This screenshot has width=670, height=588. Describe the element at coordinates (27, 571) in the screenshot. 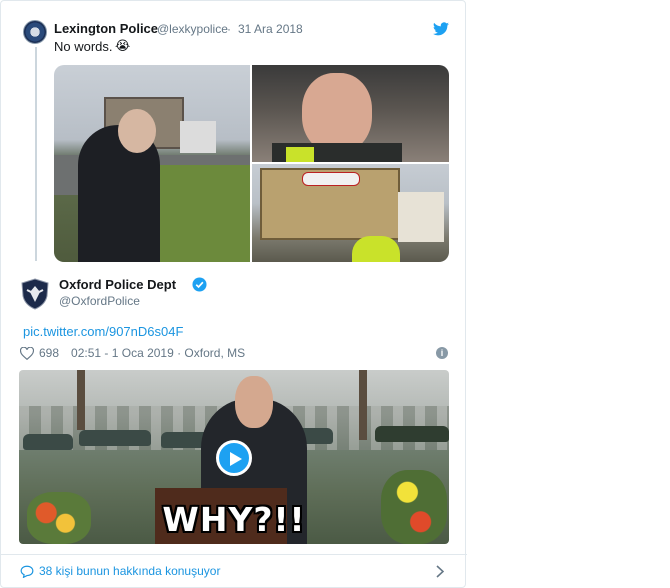

I see `comment-icon` at that location.